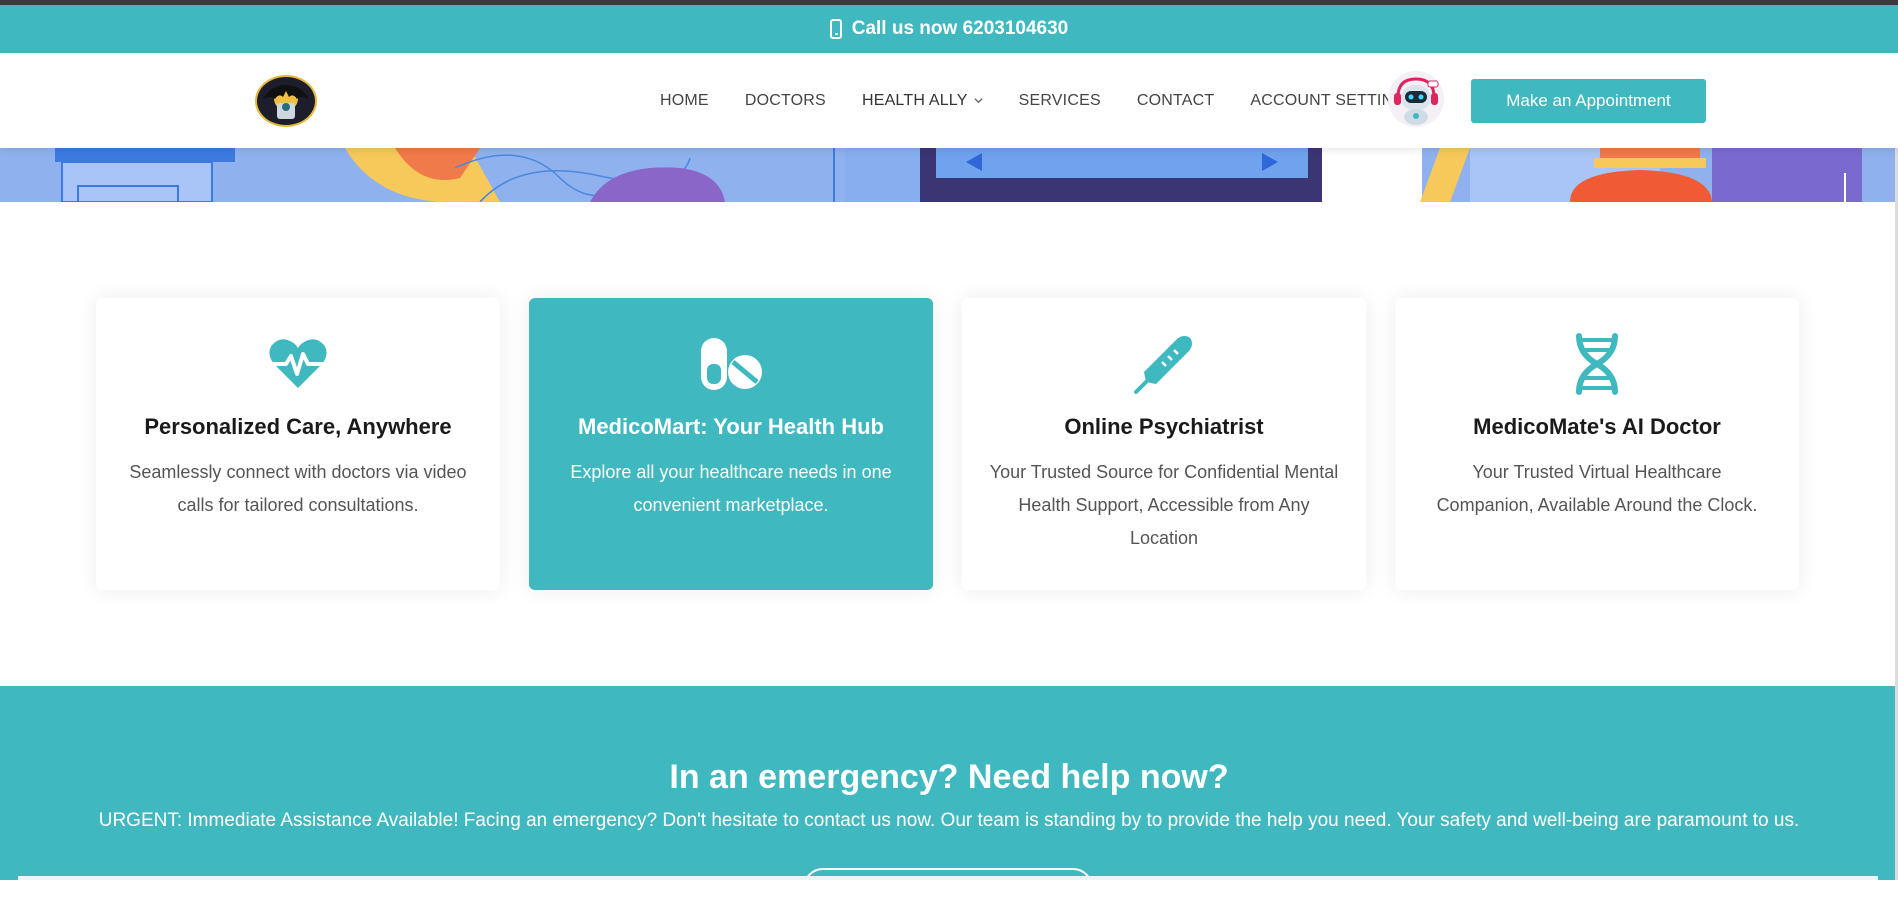 The image size is (1898, 908). What do you see at coordinates (298, 426) in the screenshot?
I see `service-title: Personalized Care, Anywhere` at bounding box center [298, 426].